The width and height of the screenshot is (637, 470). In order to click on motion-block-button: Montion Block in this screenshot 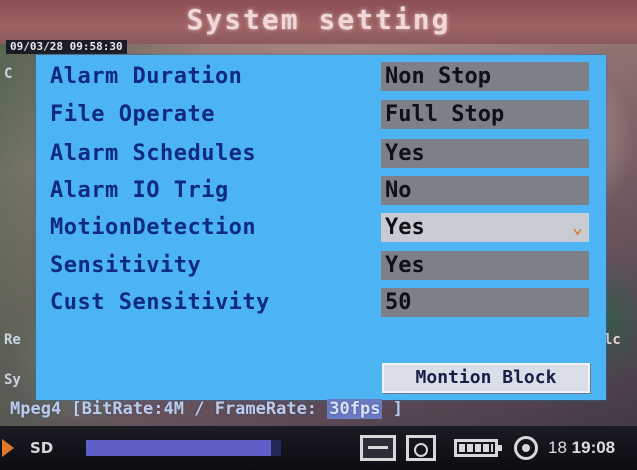, I will do `click(486, 378)`.